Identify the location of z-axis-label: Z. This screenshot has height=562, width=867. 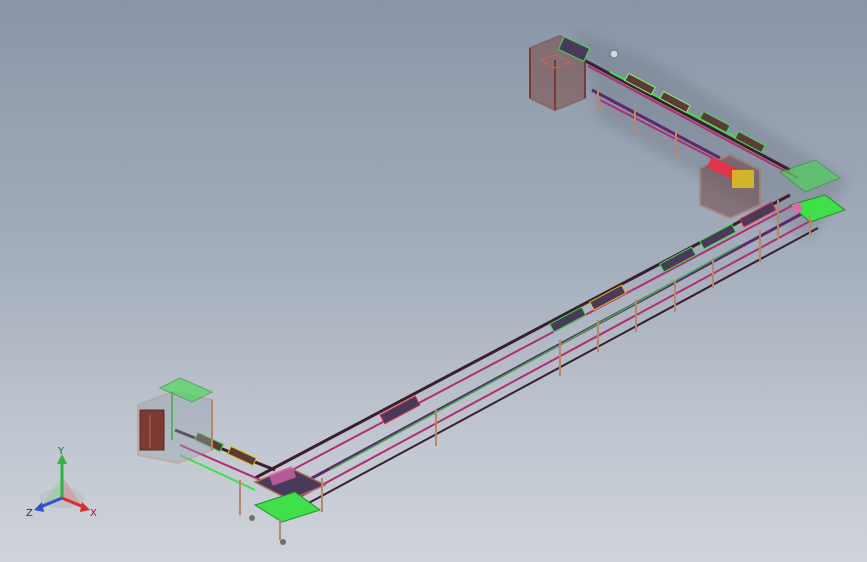
(29, 513).